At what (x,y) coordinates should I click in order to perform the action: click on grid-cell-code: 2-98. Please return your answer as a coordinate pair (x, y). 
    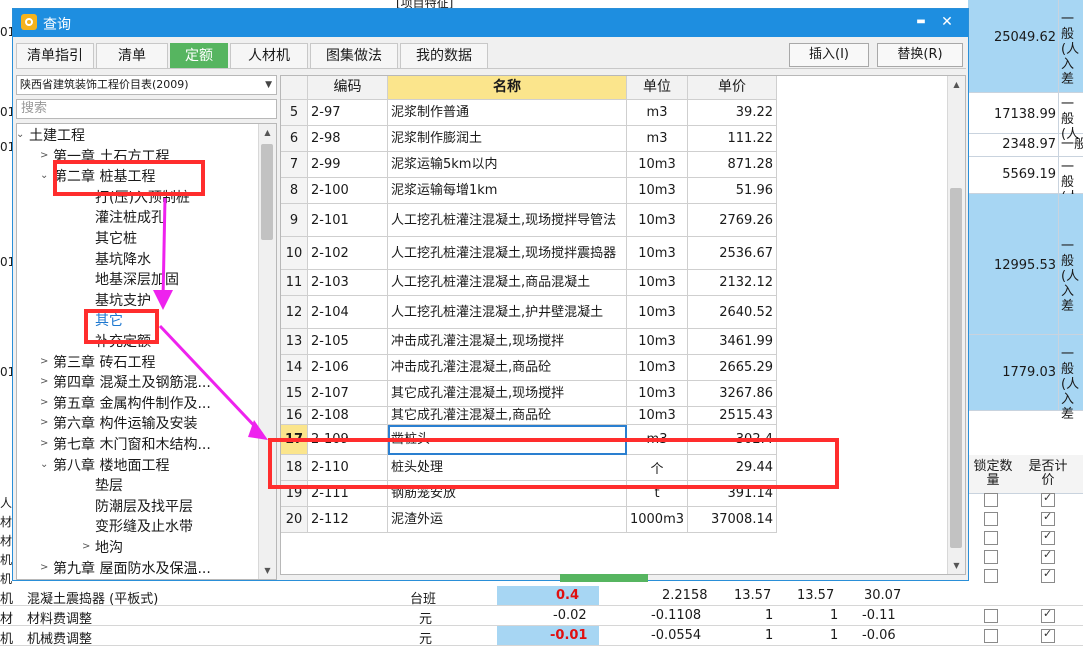
    Looking at the image, I should click on (348, 139).